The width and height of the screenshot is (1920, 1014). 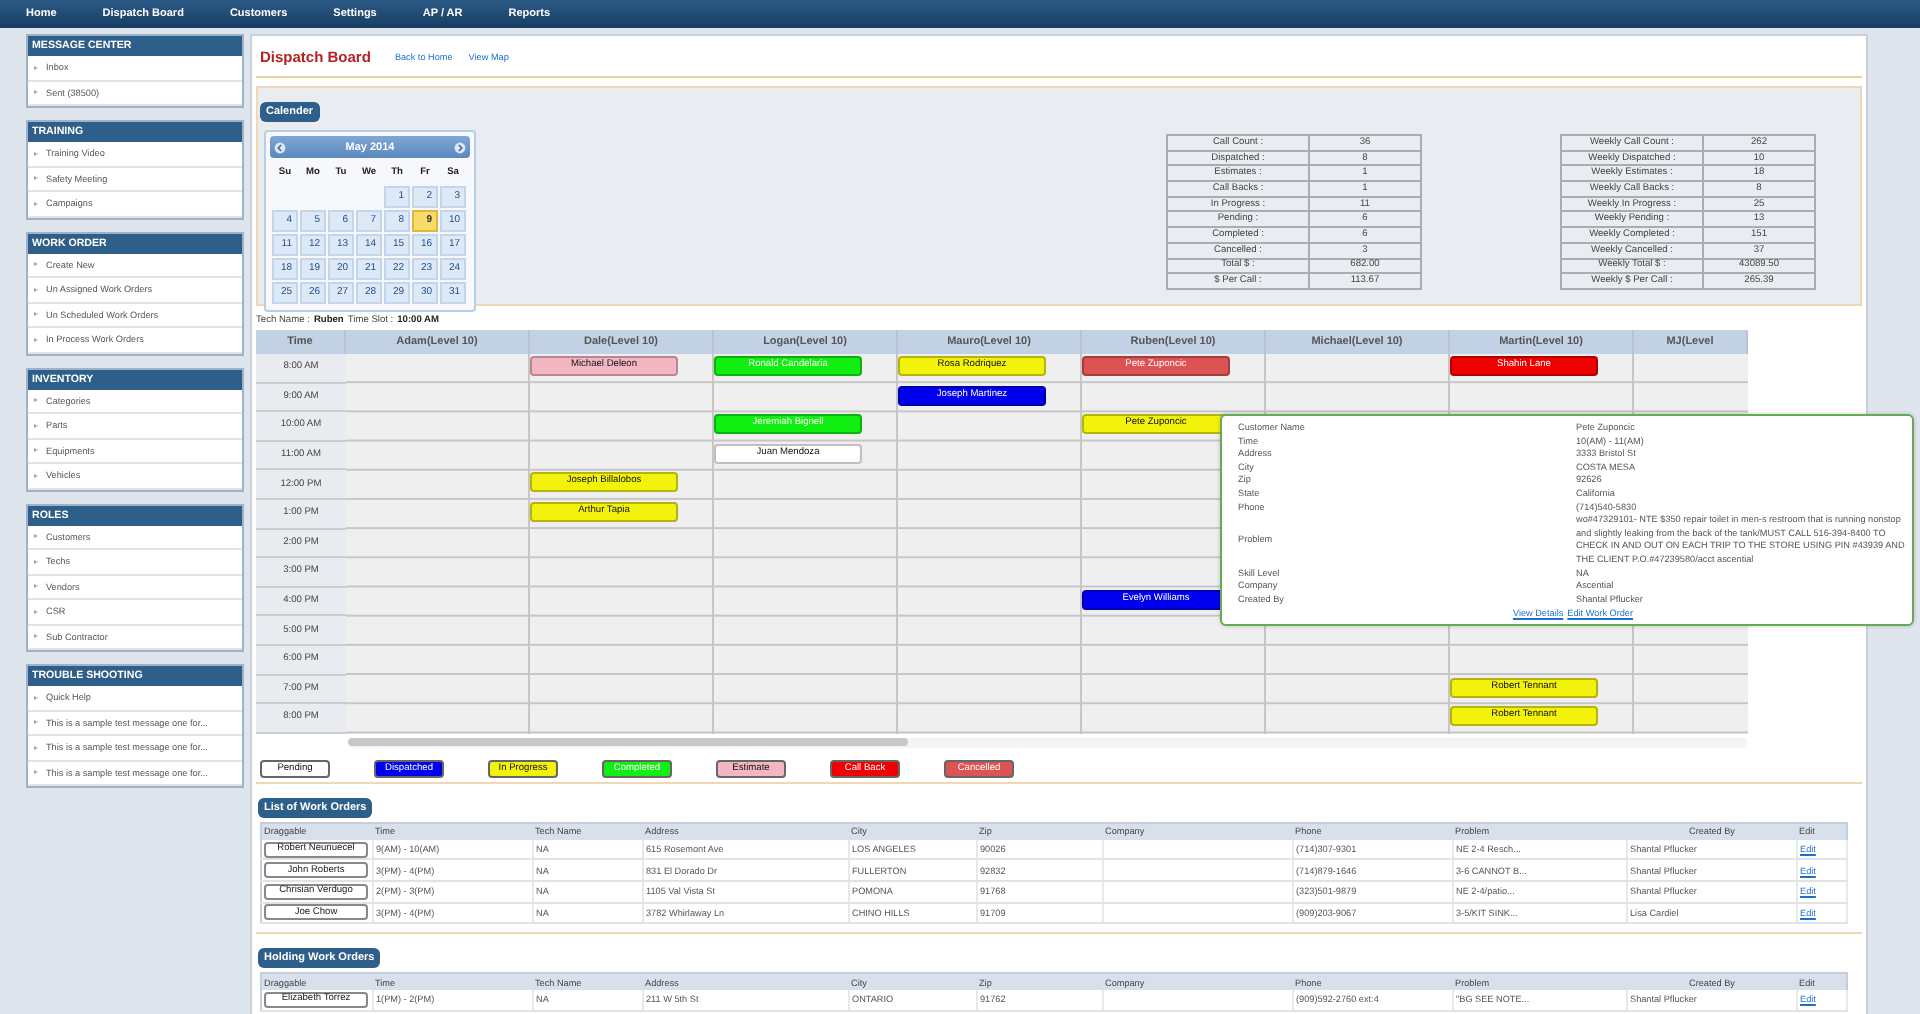 What do you see at coordinates (280, 147) in the screenshot?
I see `previous-icon` at bounding box center [280, 147].